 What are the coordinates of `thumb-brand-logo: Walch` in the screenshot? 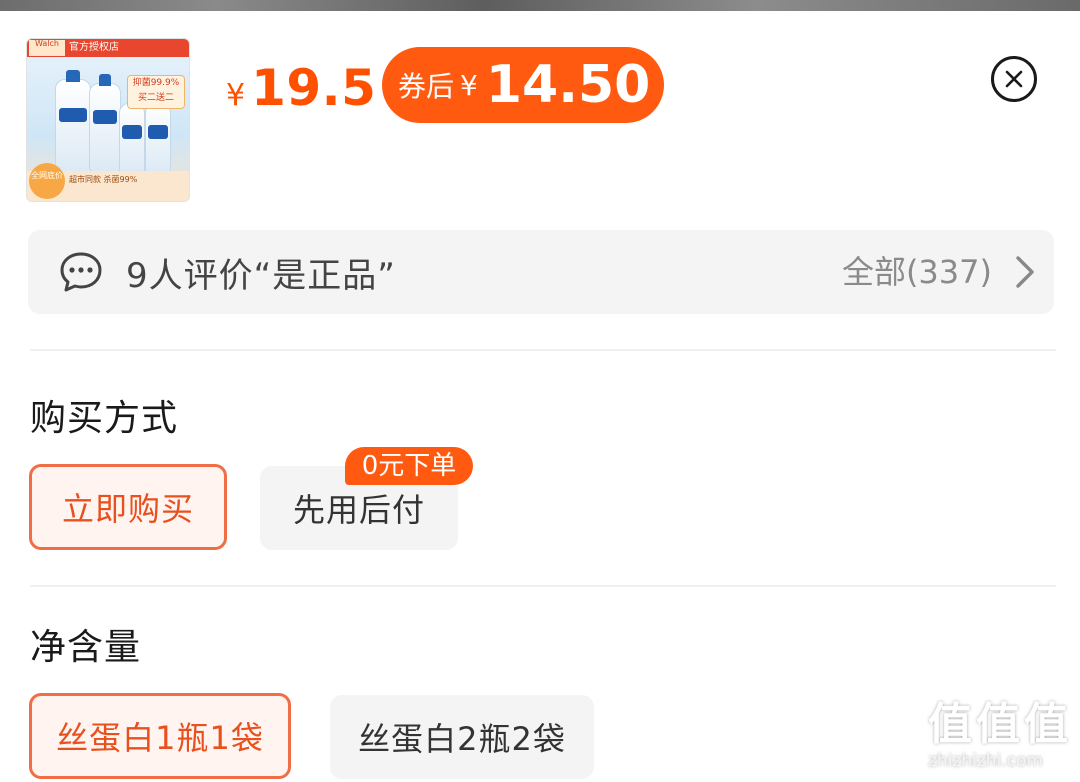 It's located at (47, 48).